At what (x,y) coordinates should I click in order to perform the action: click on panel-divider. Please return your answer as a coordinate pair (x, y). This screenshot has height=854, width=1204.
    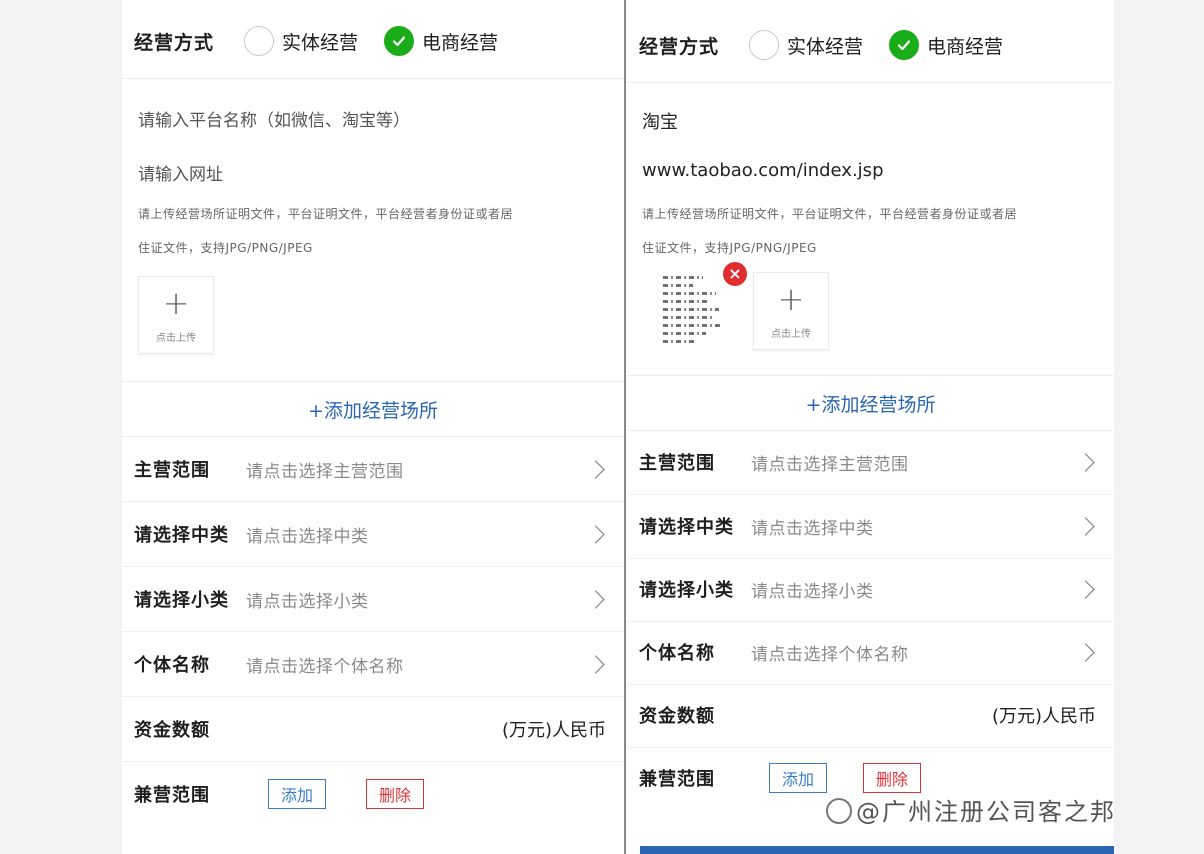
    Looking at the image, I should click on (625, 427).